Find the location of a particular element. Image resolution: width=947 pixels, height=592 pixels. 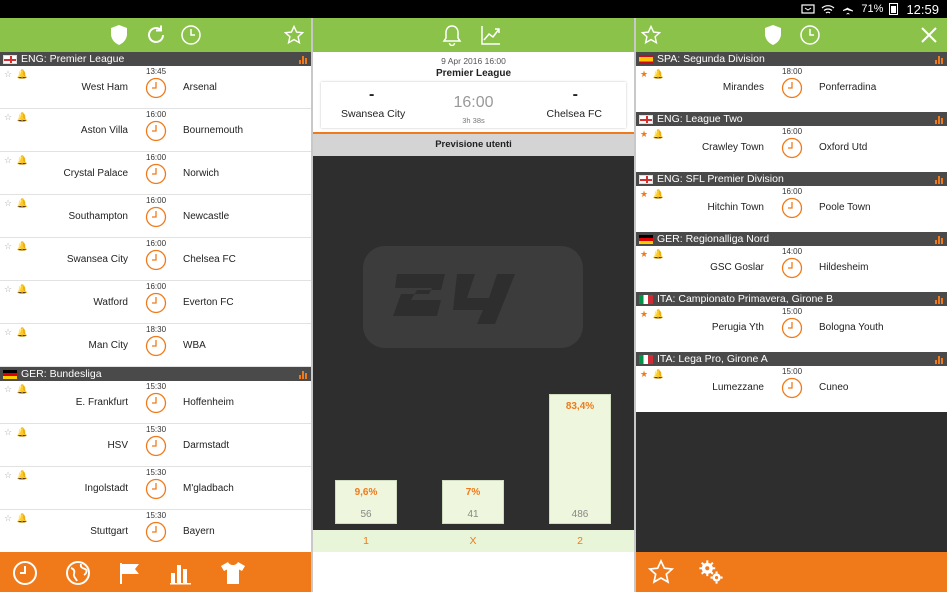

match-row: ☆ 🔔 Man City 18:30 WBA is located at coordinates (155, 345).